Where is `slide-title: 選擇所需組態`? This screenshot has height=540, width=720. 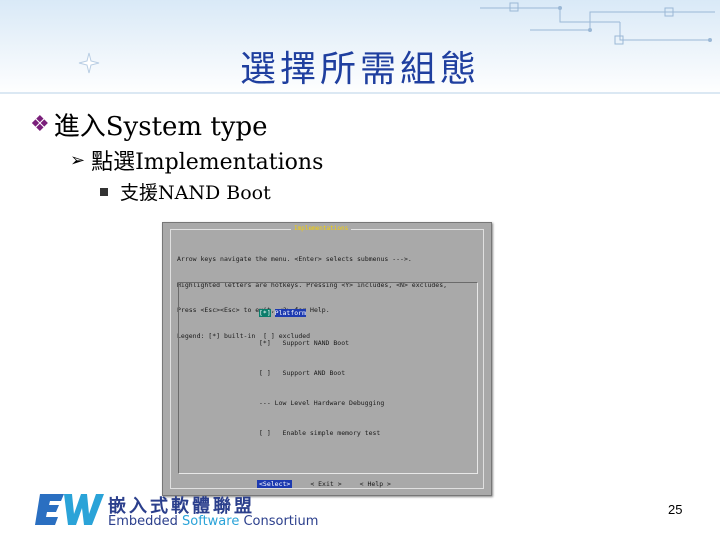 slide-title: 選擇所需組態 is located at coordinates (359, 69).